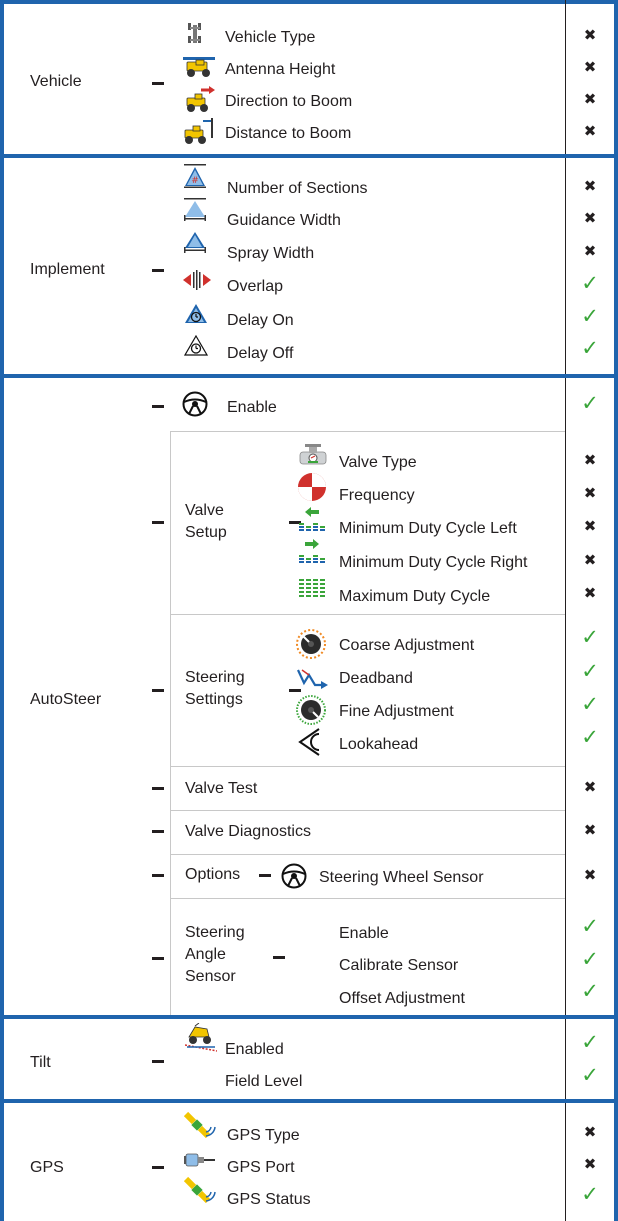 This screenshot has height=1221, width=618. What do you see at coordinates (260, 353) in the screenshot?
I see `delay-off-label: Delay Off` at bounding box center [260, 353].